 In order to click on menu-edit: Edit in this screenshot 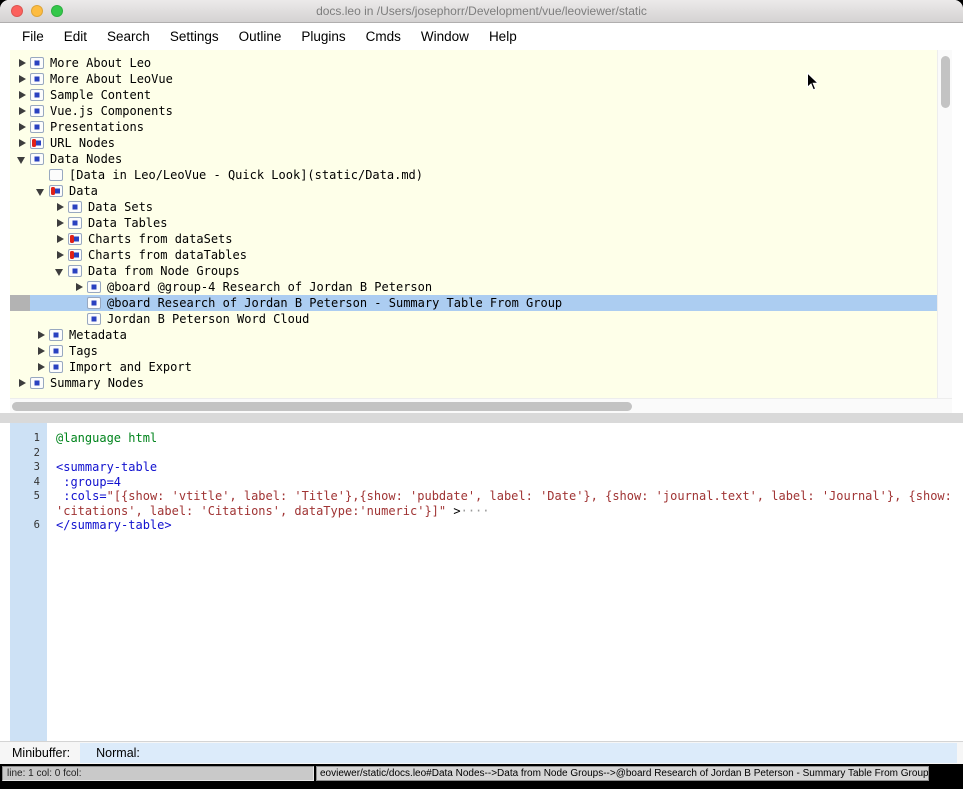, I will do `click(75, 36)`.